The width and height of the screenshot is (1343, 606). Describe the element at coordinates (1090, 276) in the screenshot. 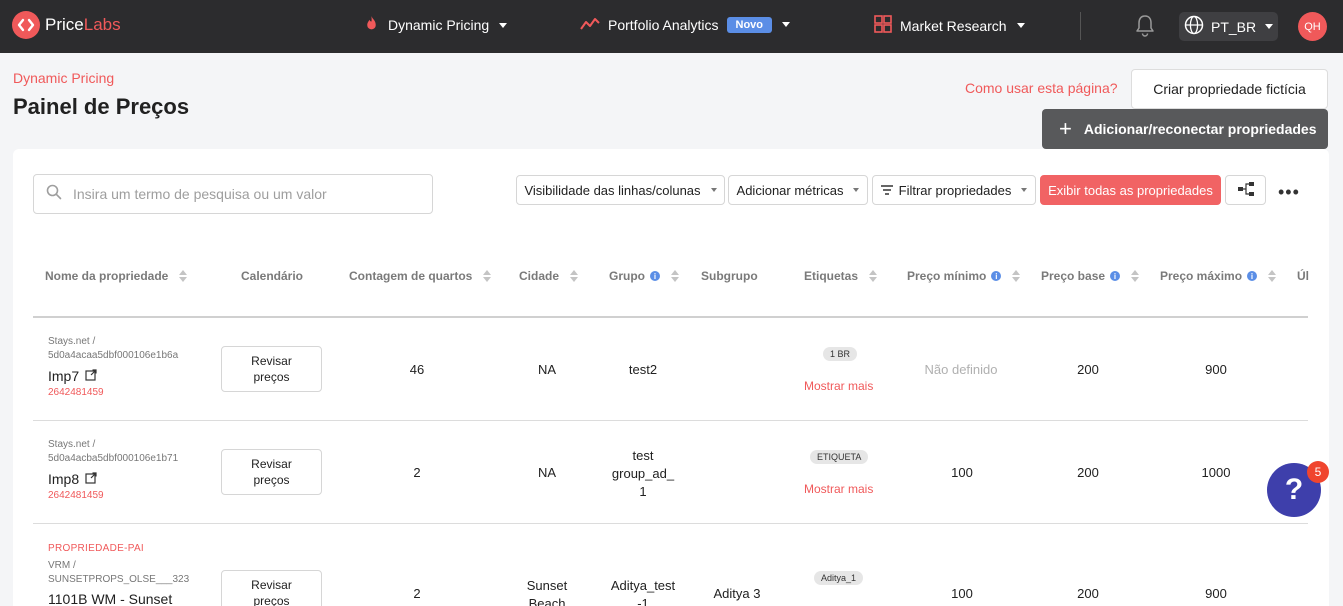

I see `column-header-base-price: Preço base i` at that location.